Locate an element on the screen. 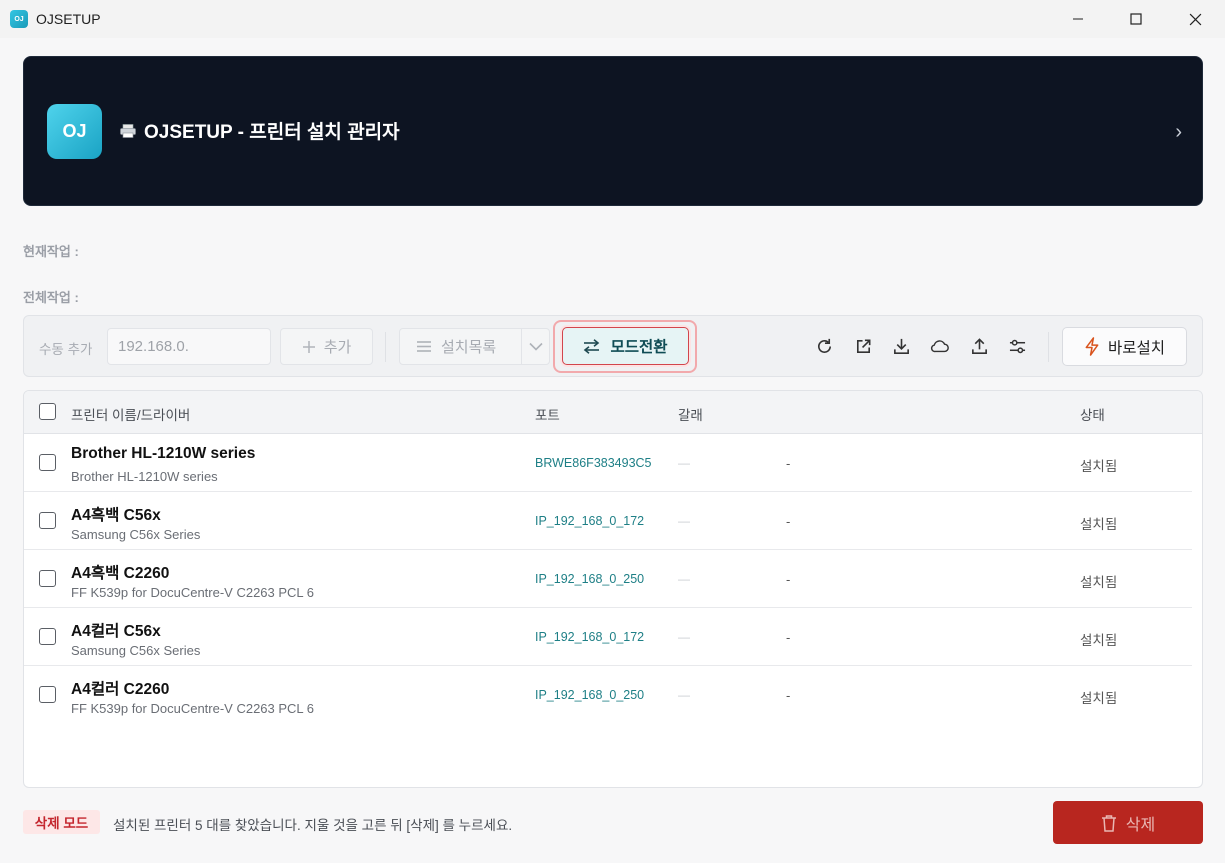  select-all-checkbox is located at coordinates (47, 411).